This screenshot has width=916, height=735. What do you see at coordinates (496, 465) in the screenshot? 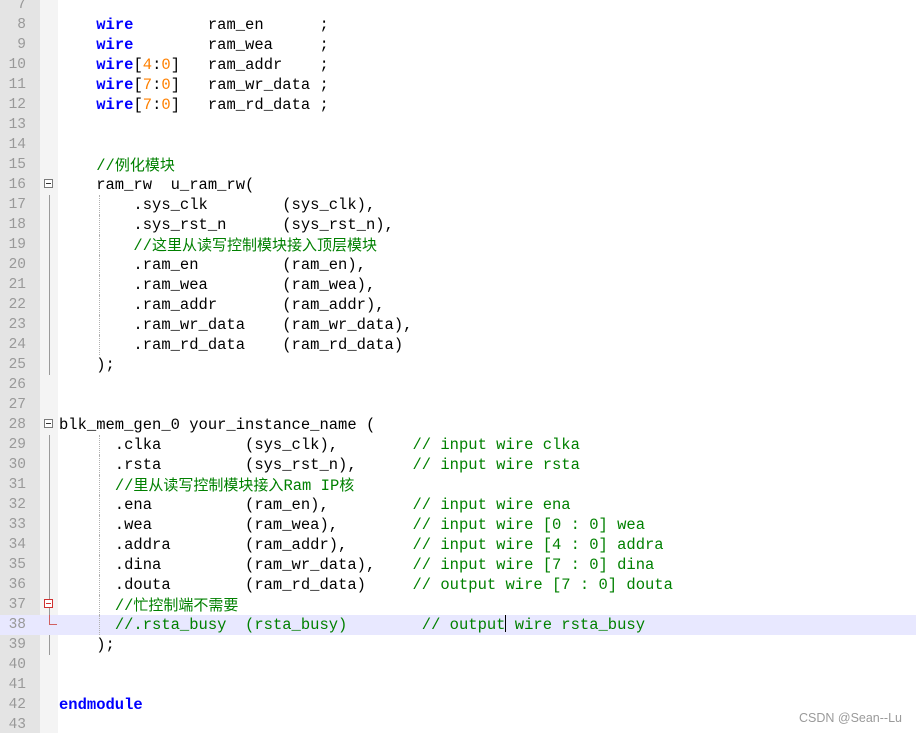
I see `code-token: // input wire rsta` at bounding box center [496, 465].